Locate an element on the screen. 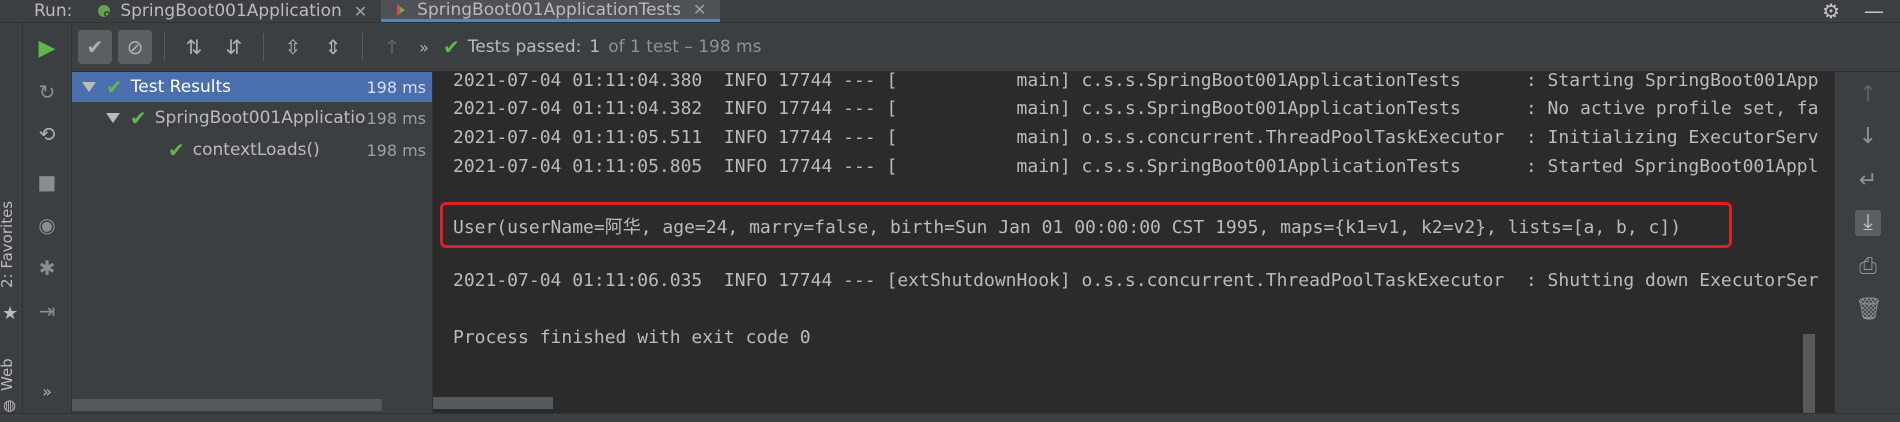  sort-duration-icon: ⇵ is located at coordinates (234, 47).